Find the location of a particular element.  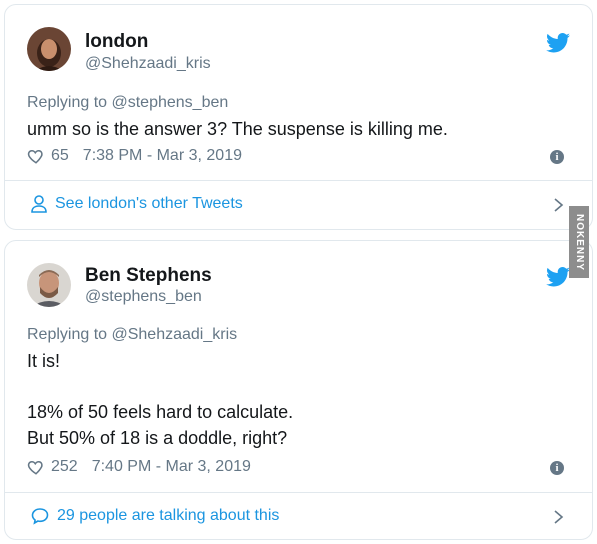

watermark-badge: NOKENNY is located at coordinates (579, 242).